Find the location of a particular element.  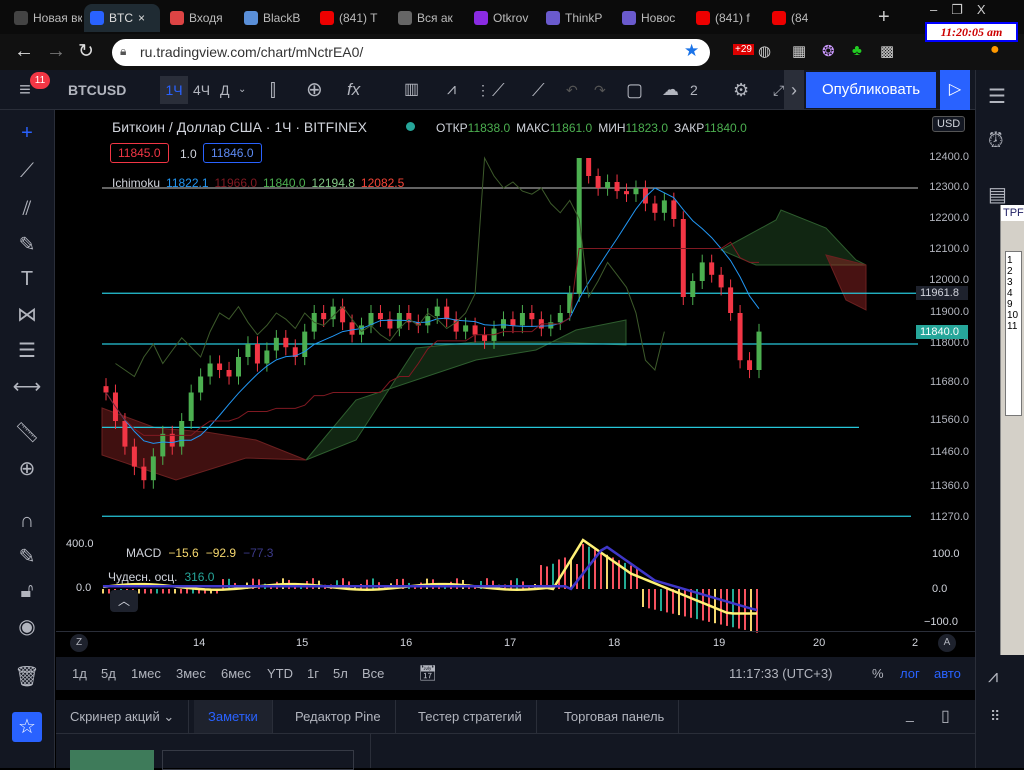

browser-tab: (84 is located at coordinates (796, 18).